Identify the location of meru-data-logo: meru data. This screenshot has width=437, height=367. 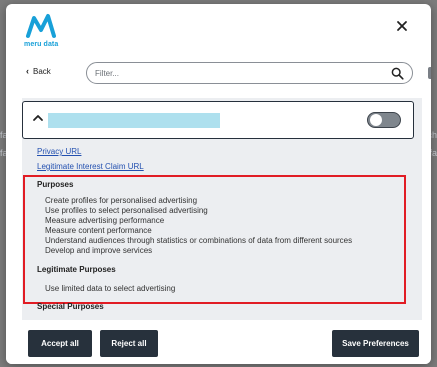
(41, 31).